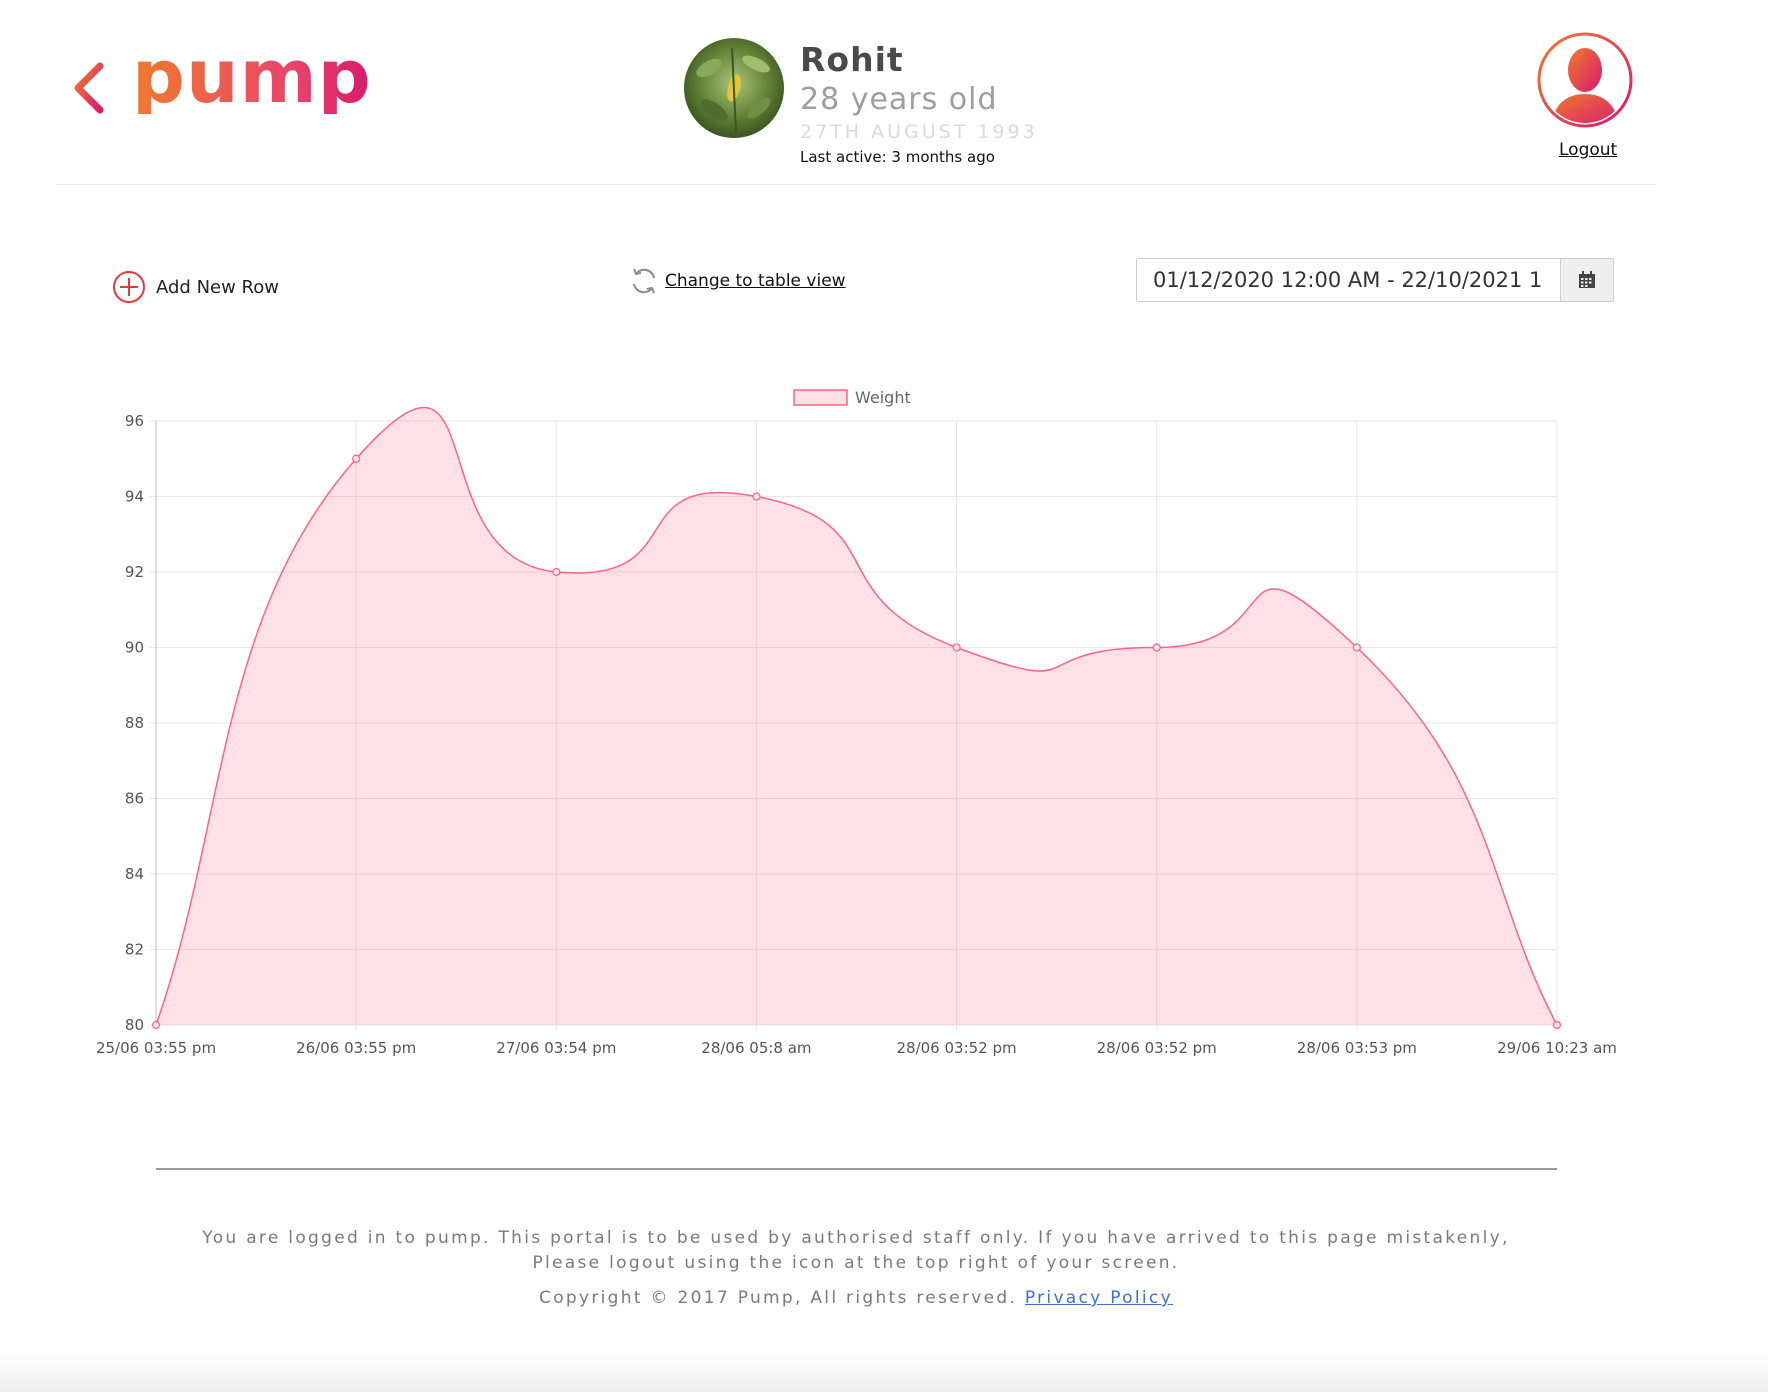 The image size is (1768, 1392). What do you see at coordinates (1557, 1048) in the screenshot?
I see `x-tick-label: 29/06 10:23 am` at bounding box center [1557, 1048].